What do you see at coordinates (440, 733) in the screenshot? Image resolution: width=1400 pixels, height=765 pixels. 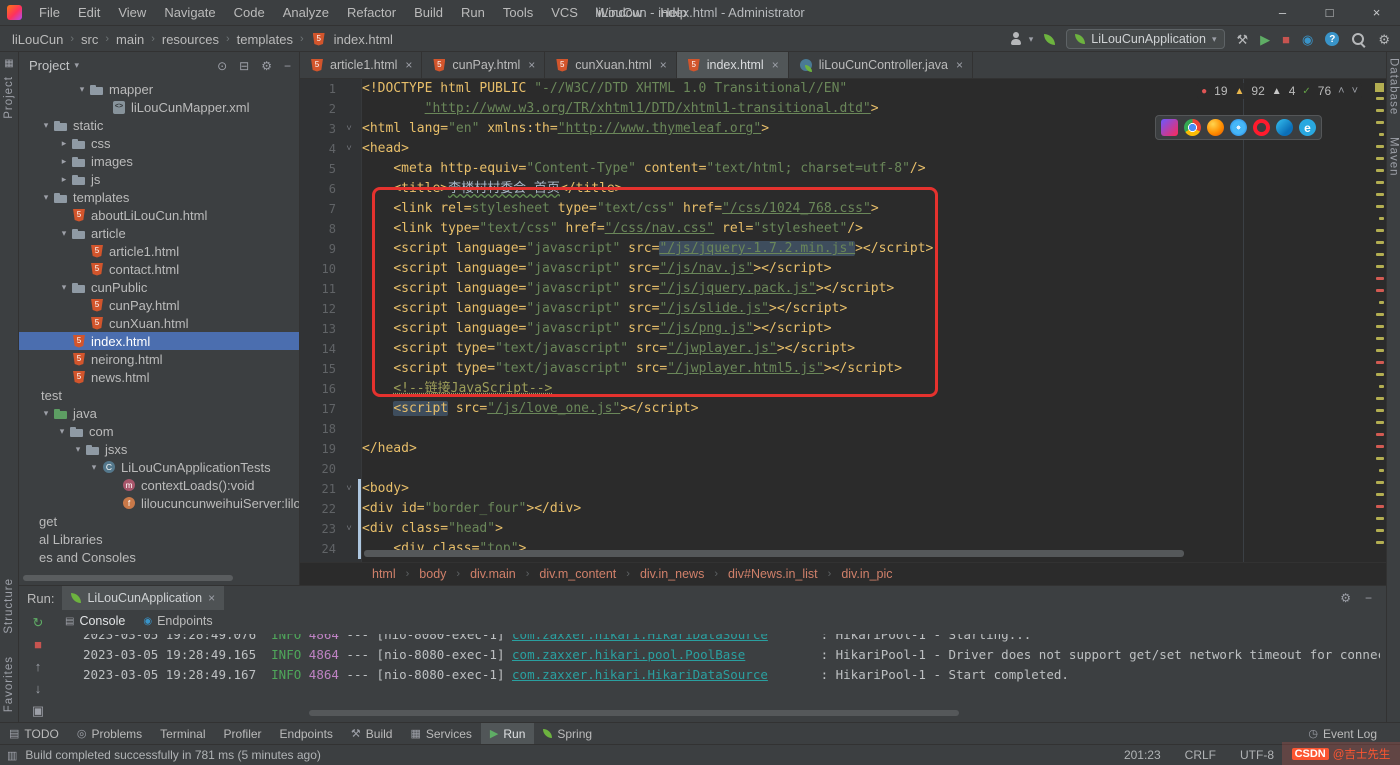 I see `toolwindow-button-services: ▦ Services` at bounding box center [440, 733].